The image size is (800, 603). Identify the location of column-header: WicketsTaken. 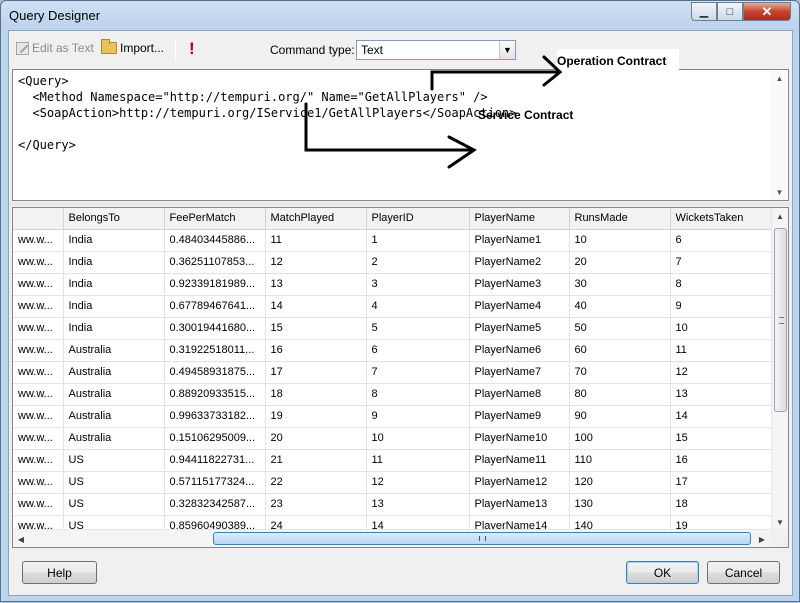
(722, 219).